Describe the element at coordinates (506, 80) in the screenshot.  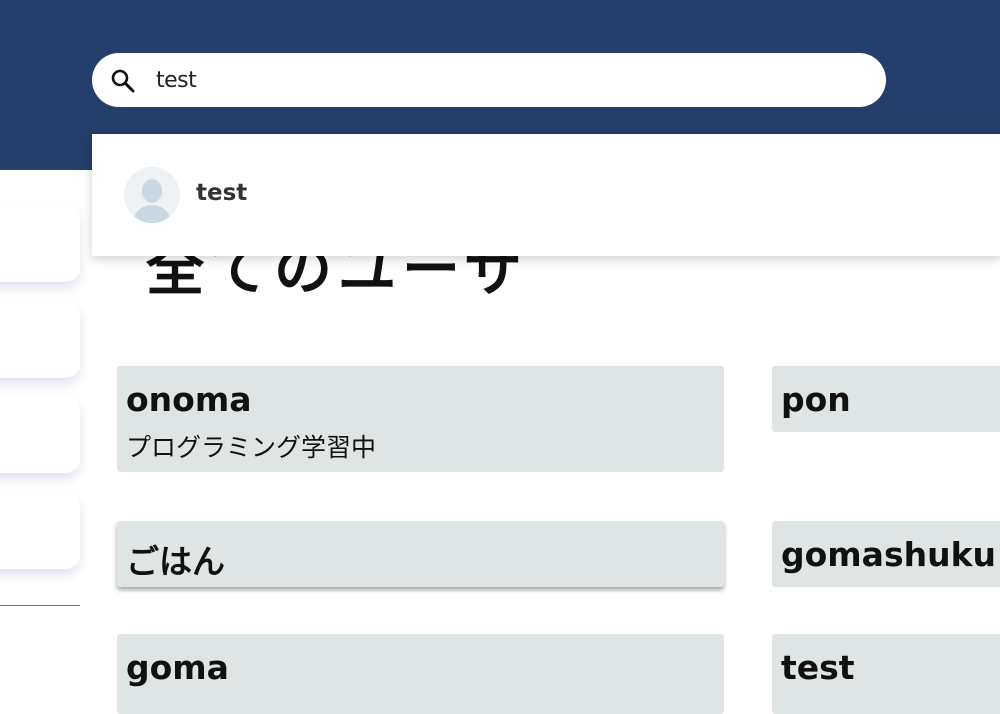
I see `search-input` at that location.